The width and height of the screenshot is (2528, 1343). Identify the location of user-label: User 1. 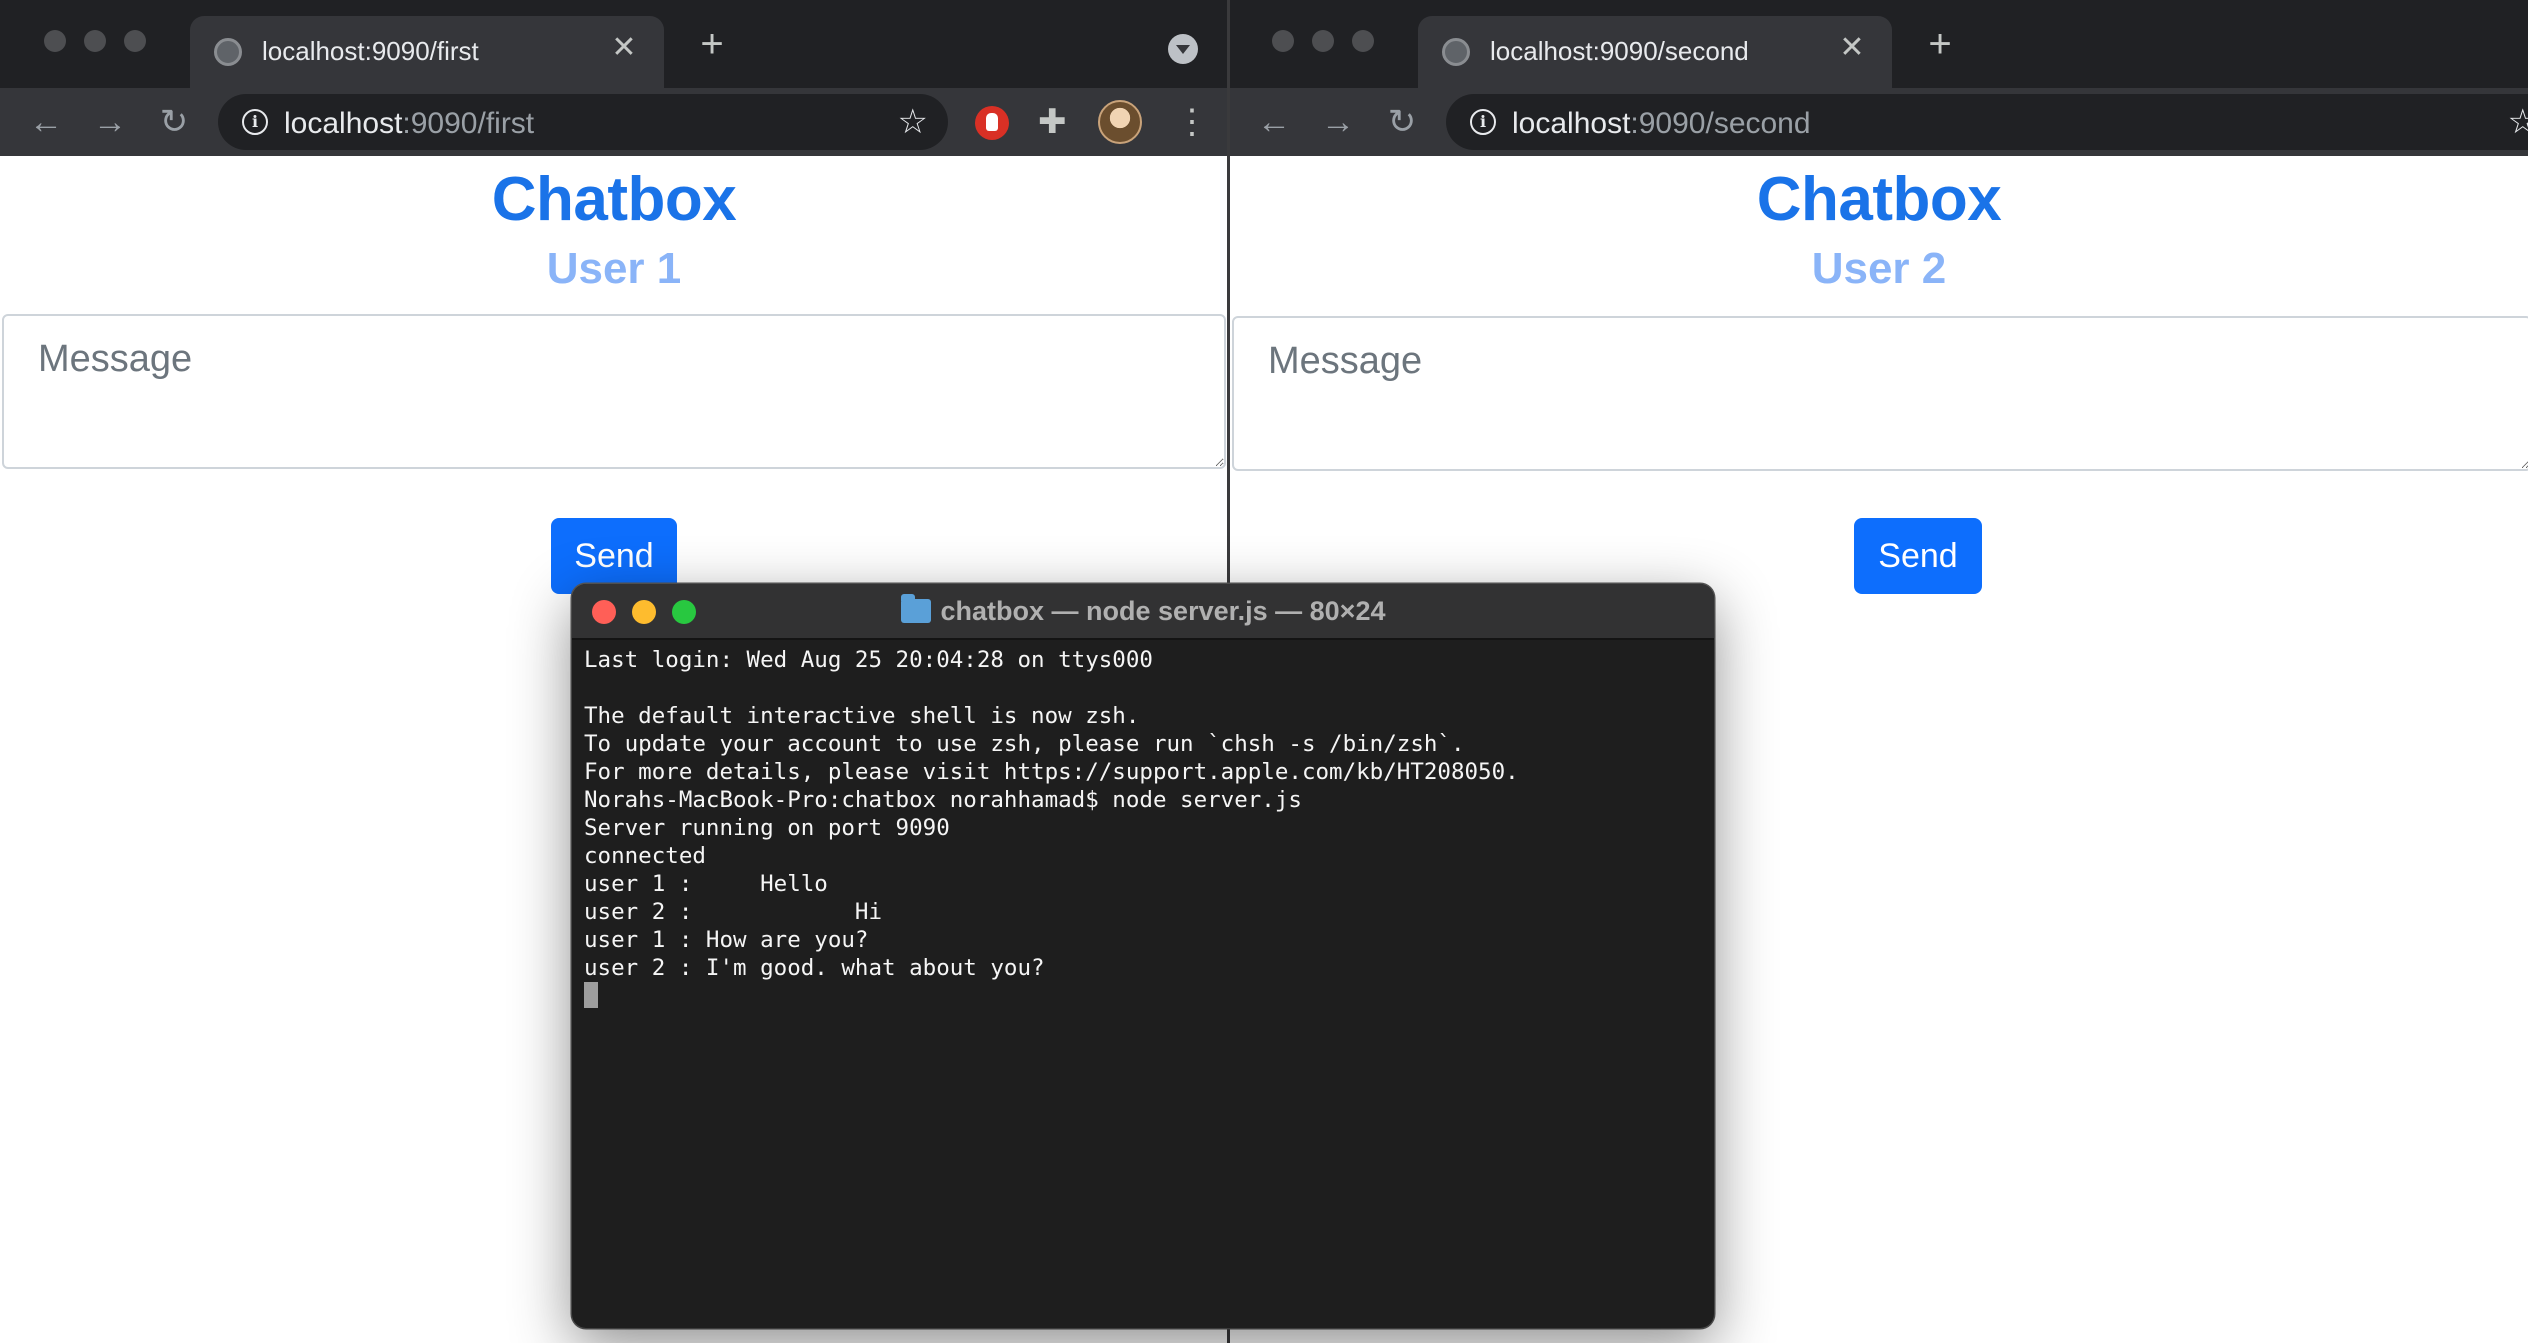
(614, 268).